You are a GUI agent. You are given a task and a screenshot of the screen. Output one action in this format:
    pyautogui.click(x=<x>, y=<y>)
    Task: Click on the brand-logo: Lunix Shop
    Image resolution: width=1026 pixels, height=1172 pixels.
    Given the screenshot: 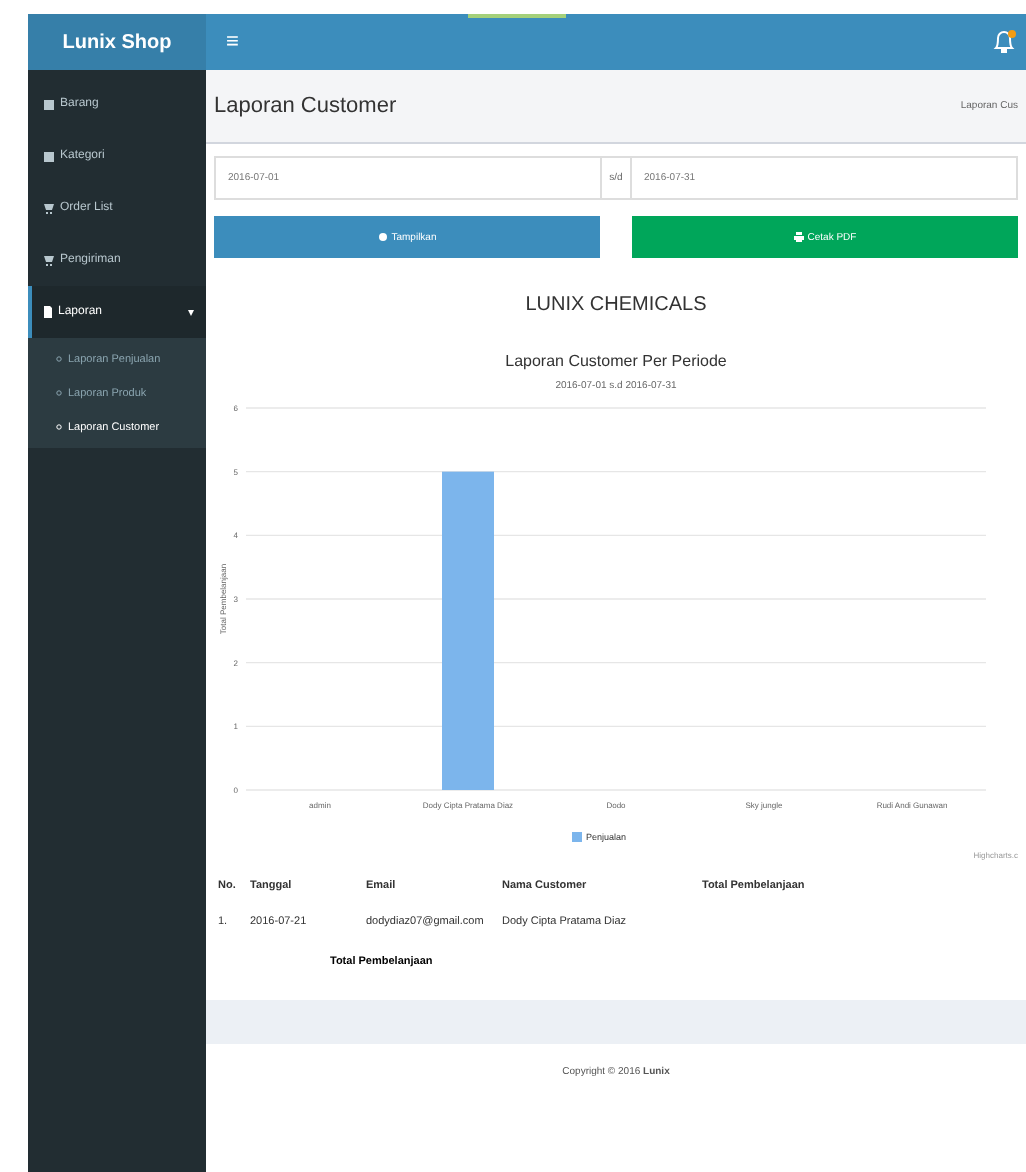 What is the action you would take?
    pyautogui.click(x=117, y=42)
    